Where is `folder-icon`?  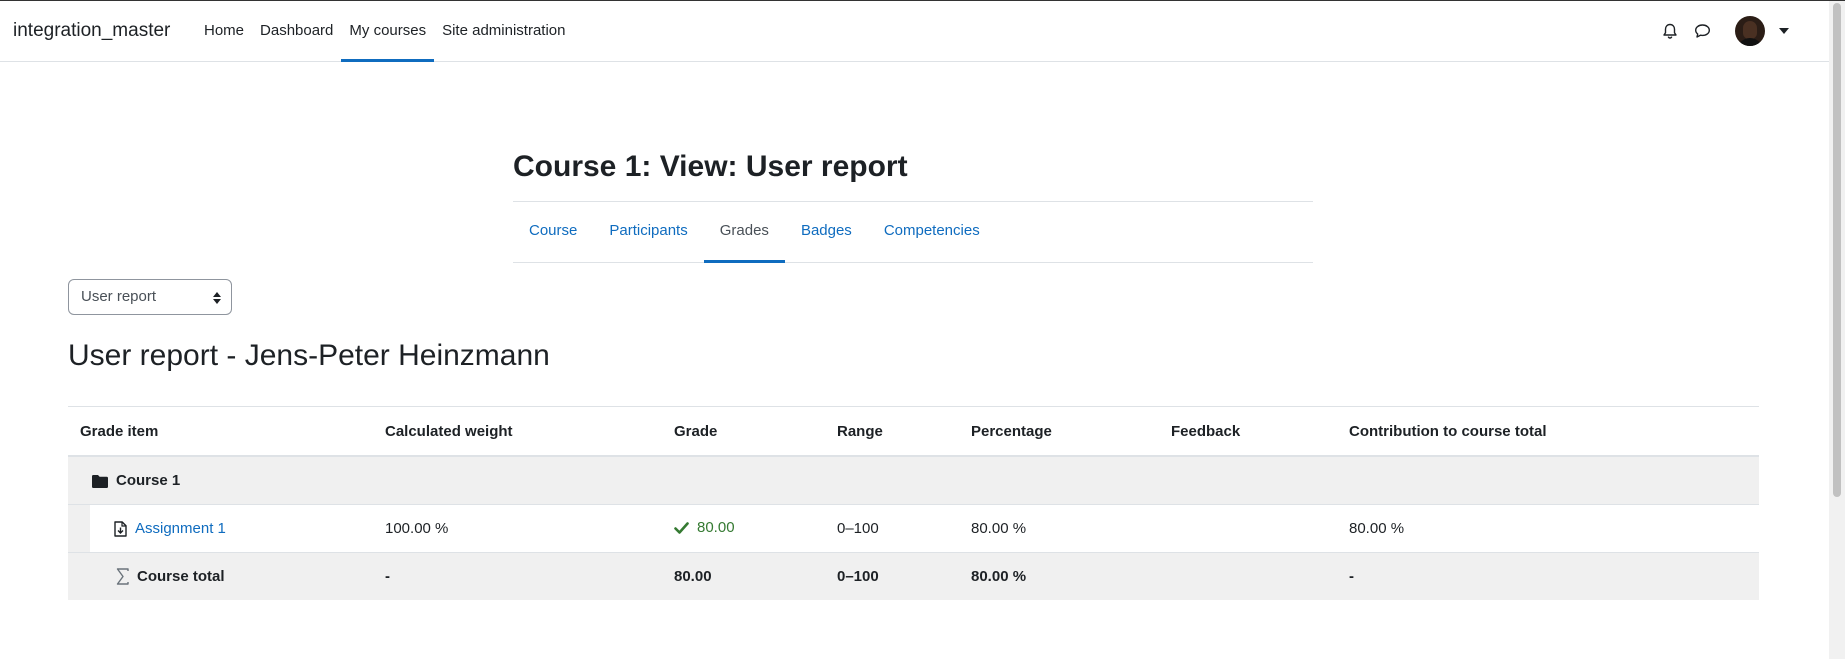
folder-icon is located at coordinates (100, 481).